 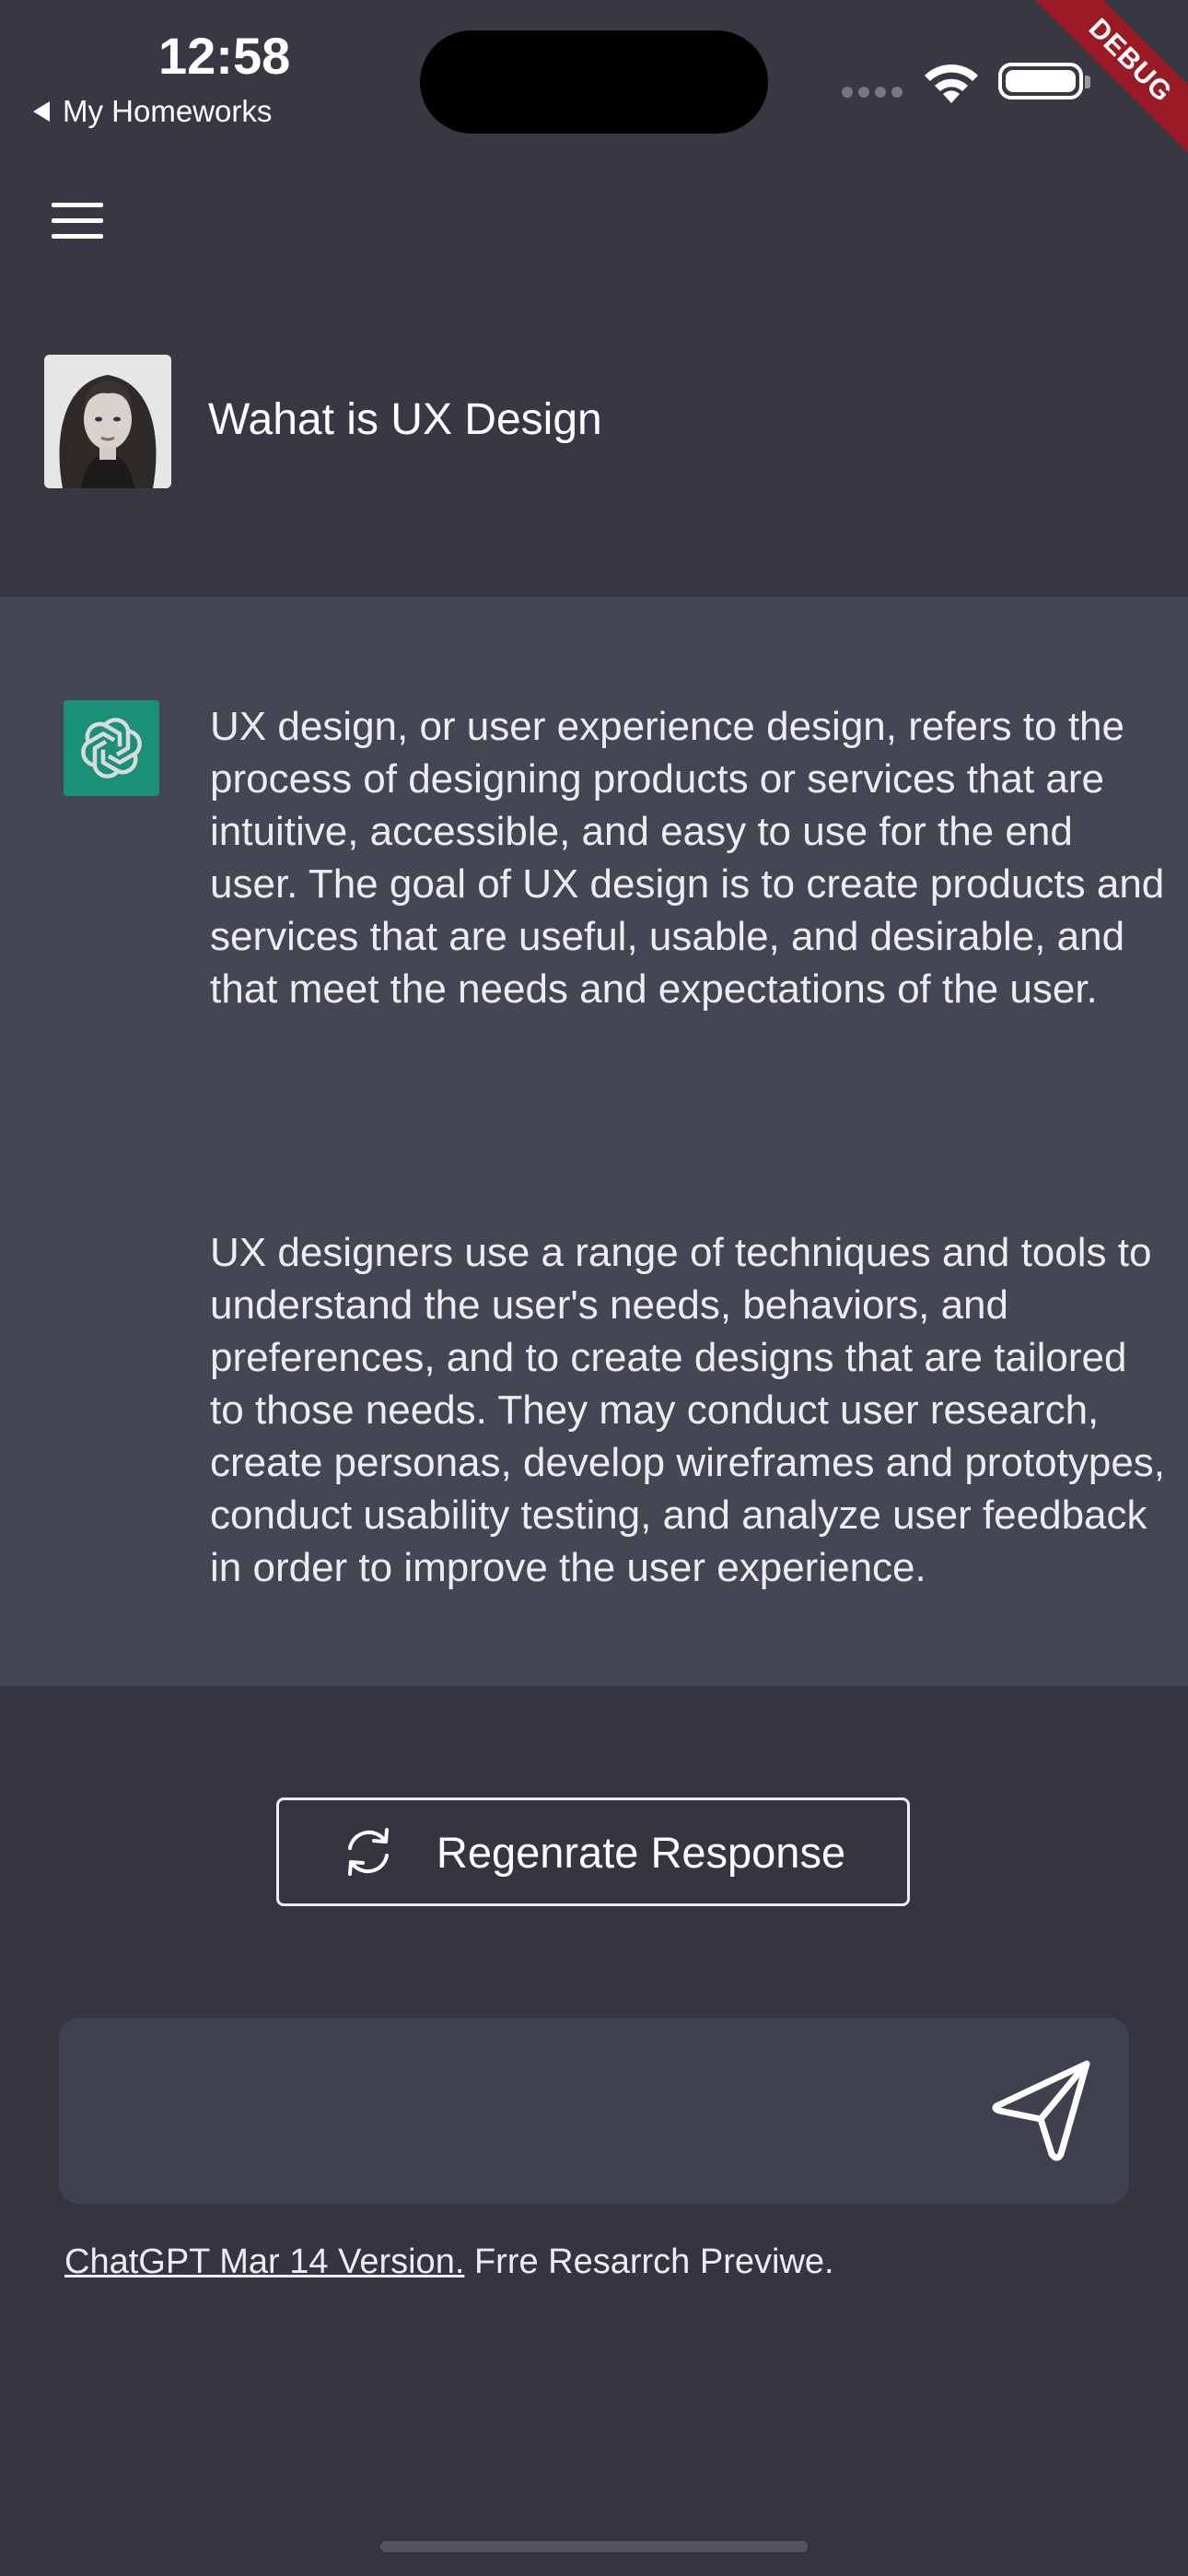 What do you see at coordinates (405, 419) in the screenshot?
I see `conversation-title: Wahat is UX Design` at bounding box center [405, 419].